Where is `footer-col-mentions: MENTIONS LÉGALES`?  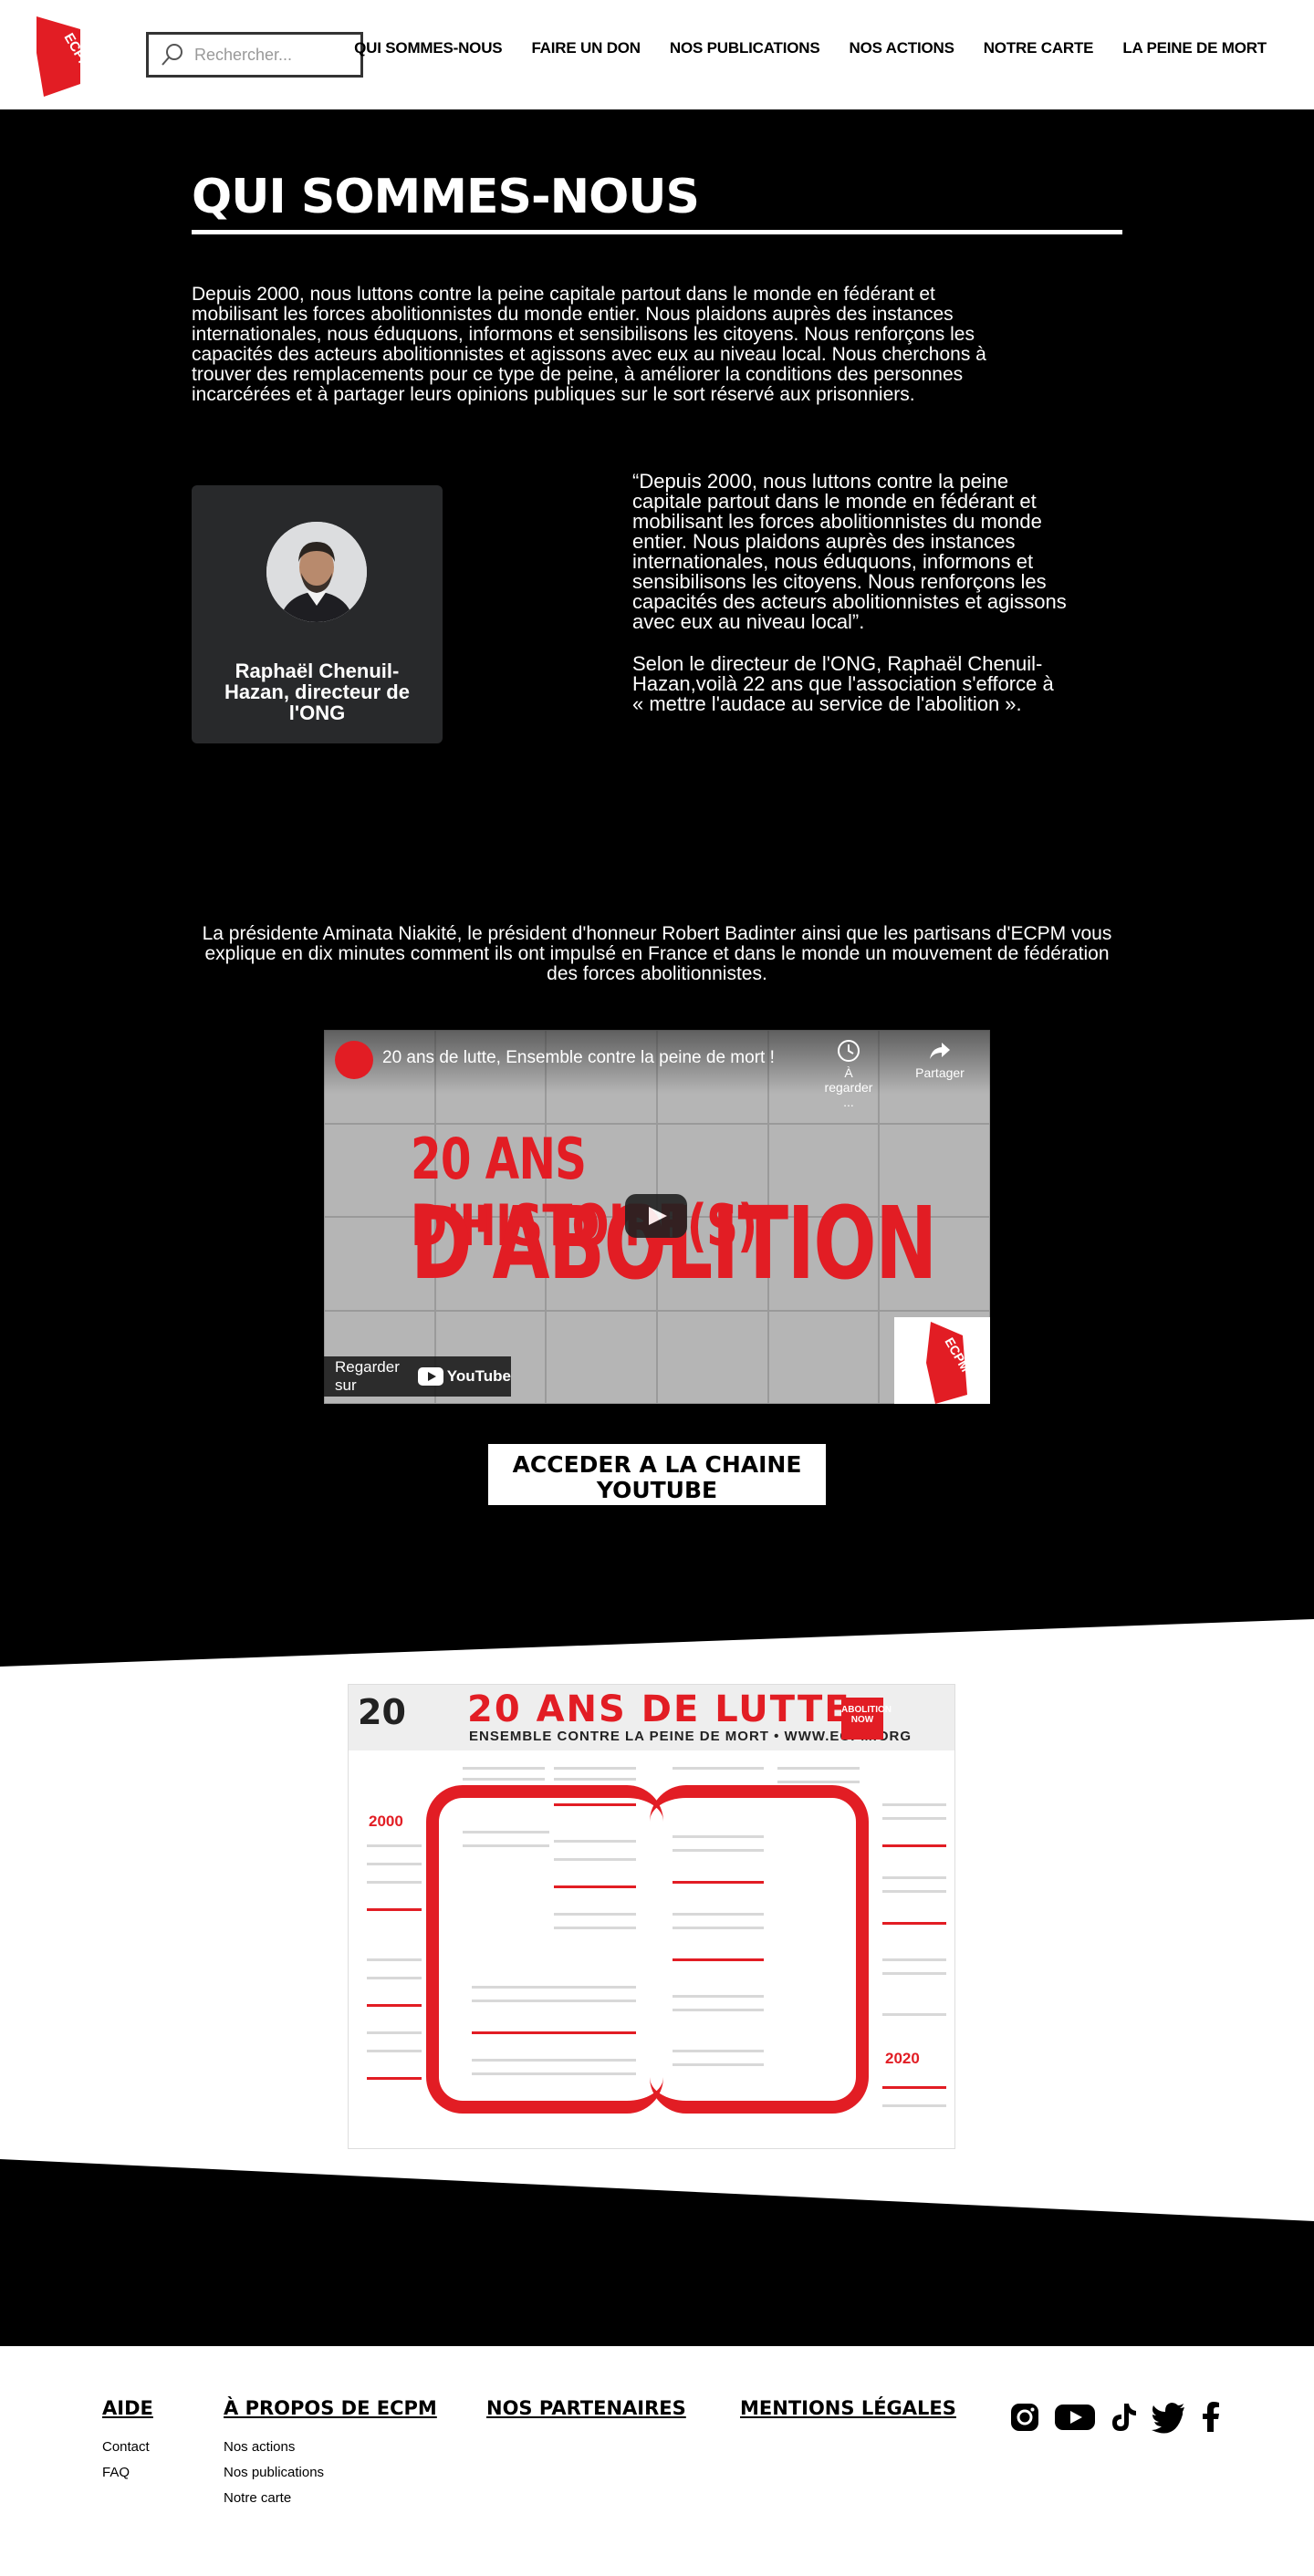 footer-col-mentions: MENTIONS LÉGALES is located at coordinates (848, 2418).